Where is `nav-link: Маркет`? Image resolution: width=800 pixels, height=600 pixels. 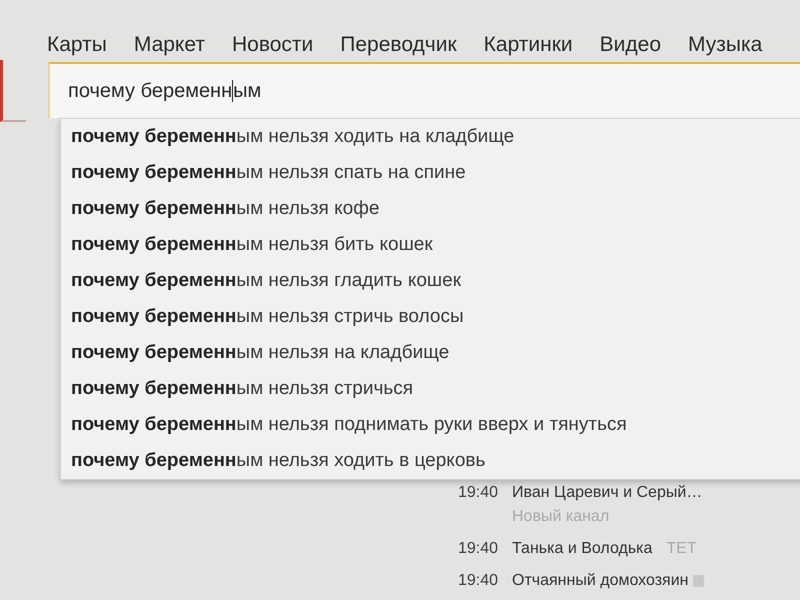
nav-link: Маркет is located at coordinates (169, 45).